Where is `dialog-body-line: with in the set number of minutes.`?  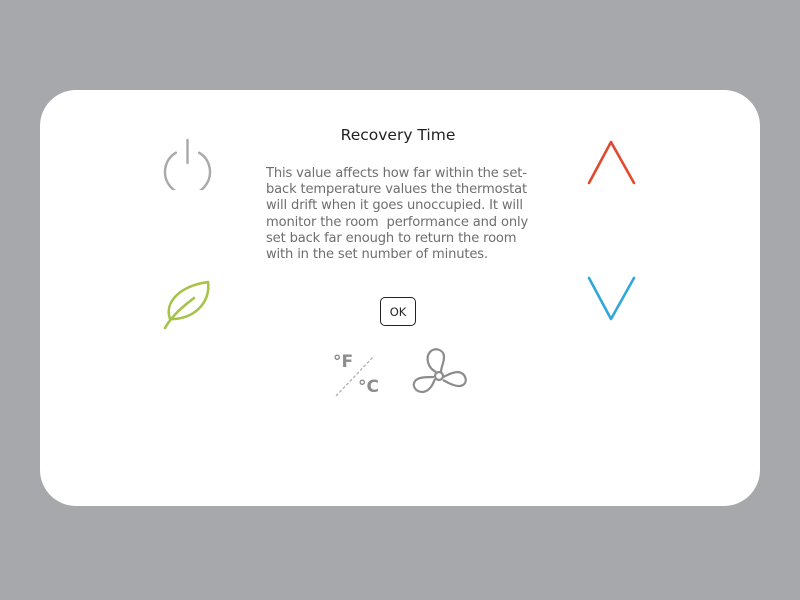 dialog-body-line: with in the set number of minutes. is located at coordinates (377, 255).